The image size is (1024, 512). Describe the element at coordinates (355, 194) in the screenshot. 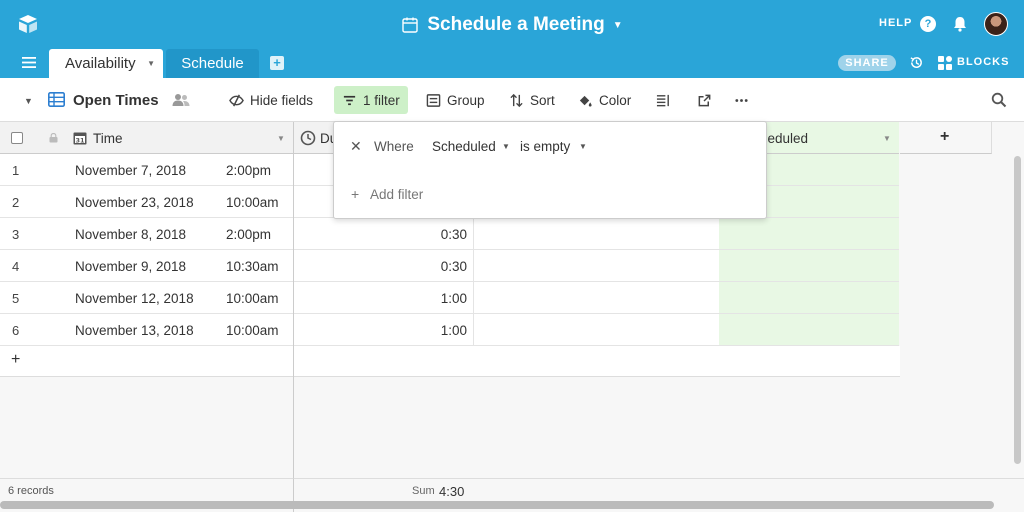

I see `add-filter-icon: +` at that location.